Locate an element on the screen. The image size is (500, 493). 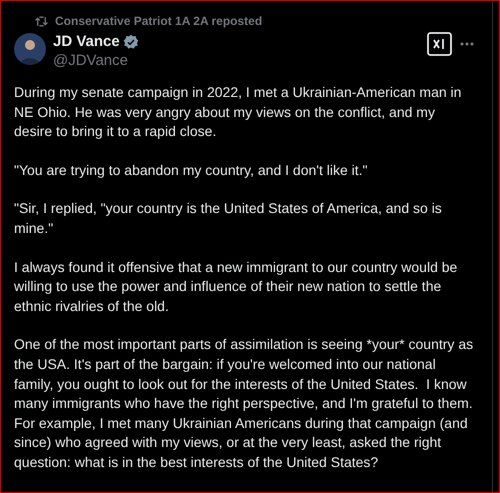
repost-label: Conservative Patriot 1A 2A reposted is located at coordinates (158, 21).